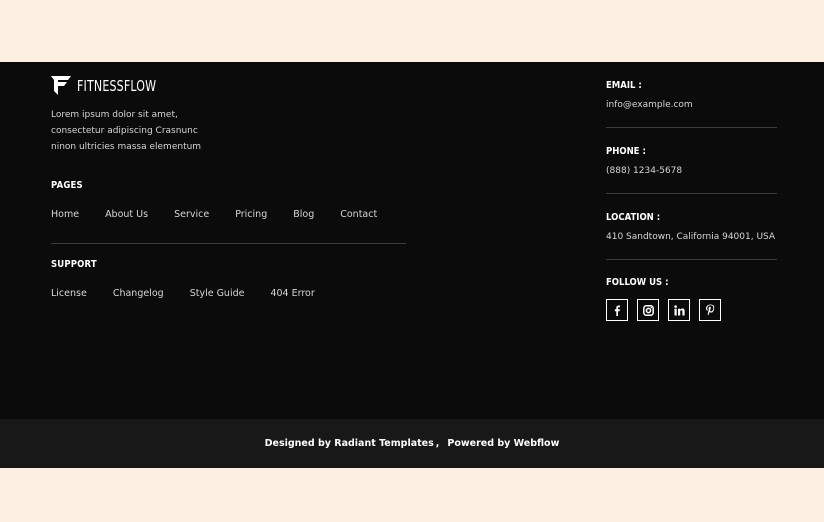  I want to click on social-links, so click(668, 310).